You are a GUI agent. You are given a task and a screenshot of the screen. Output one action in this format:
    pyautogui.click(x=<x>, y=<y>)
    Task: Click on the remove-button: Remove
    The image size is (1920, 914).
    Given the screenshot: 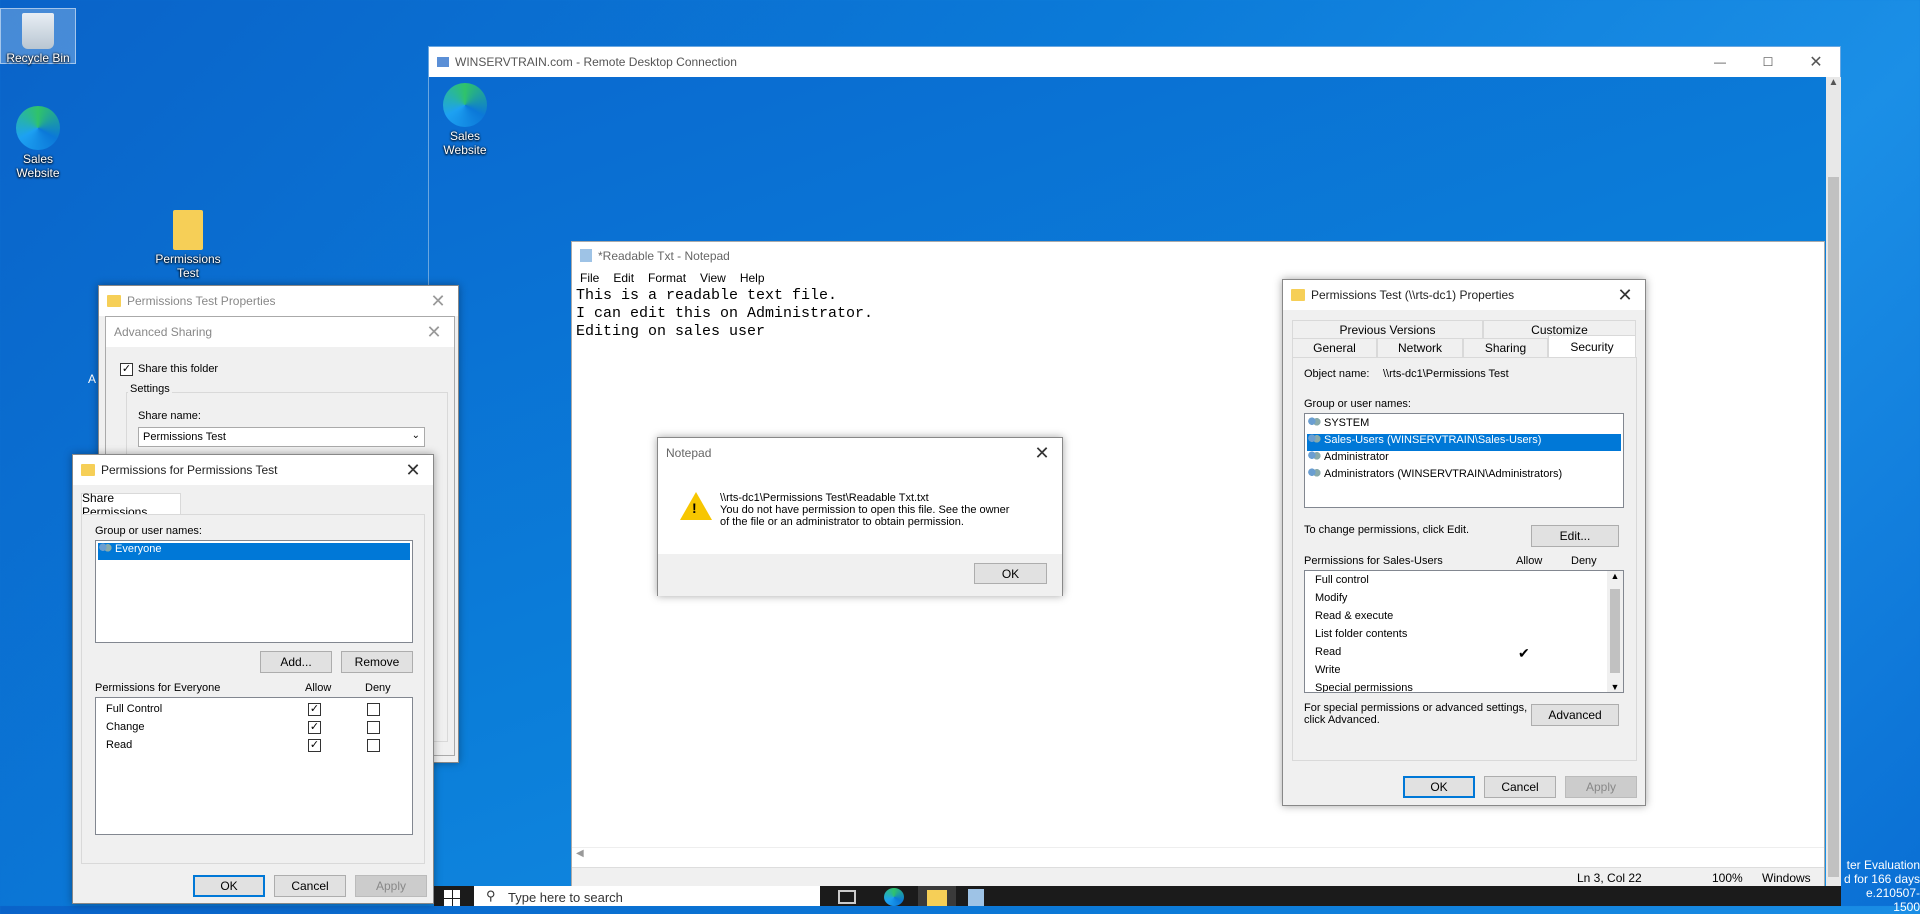 What is the action you would take?
    pyautogui.click(x=377, y=662)
    